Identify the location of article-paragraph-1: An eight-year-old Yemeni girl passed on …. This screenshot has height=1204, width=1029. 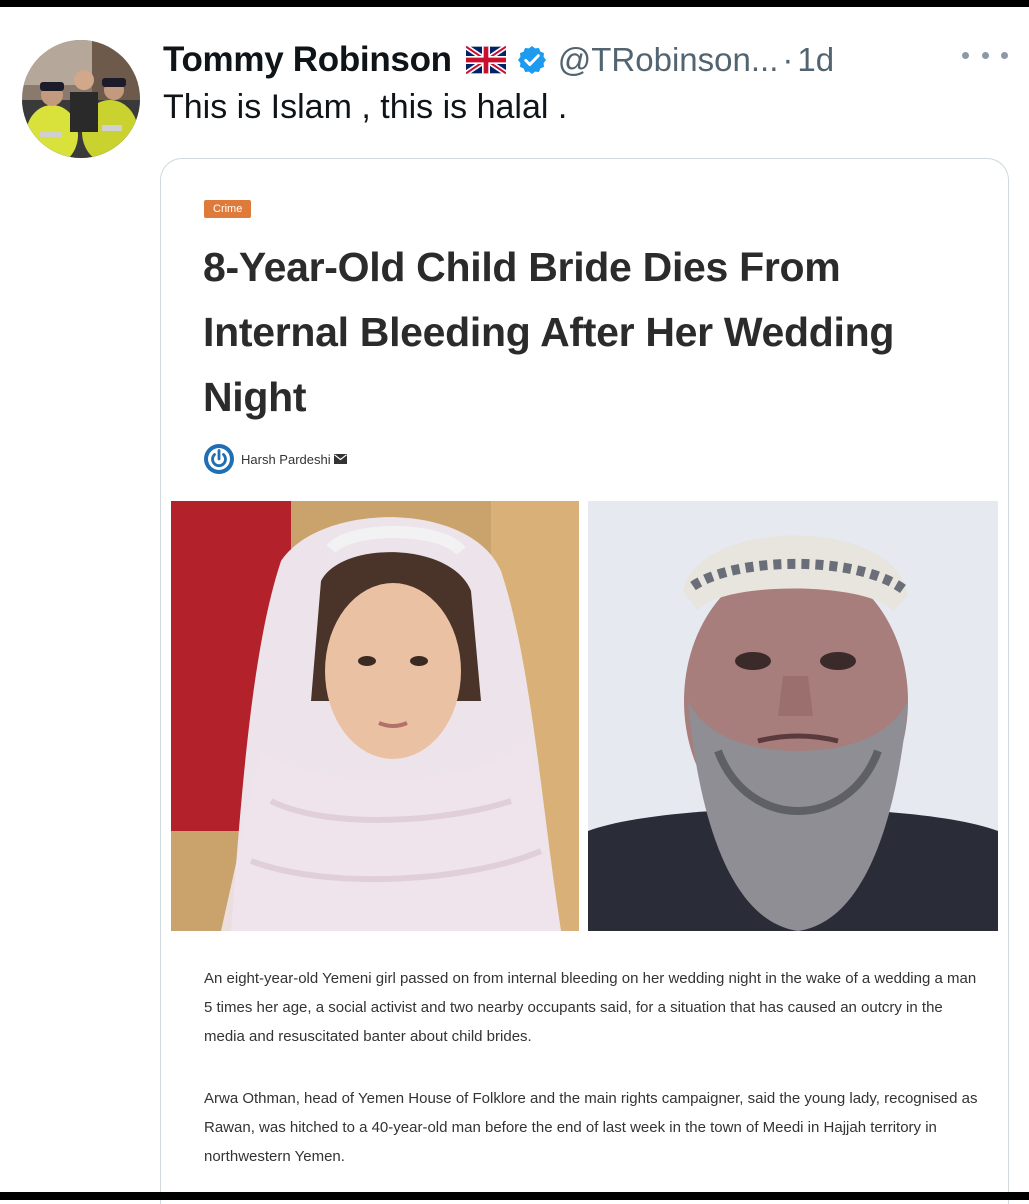
(590, 1007).